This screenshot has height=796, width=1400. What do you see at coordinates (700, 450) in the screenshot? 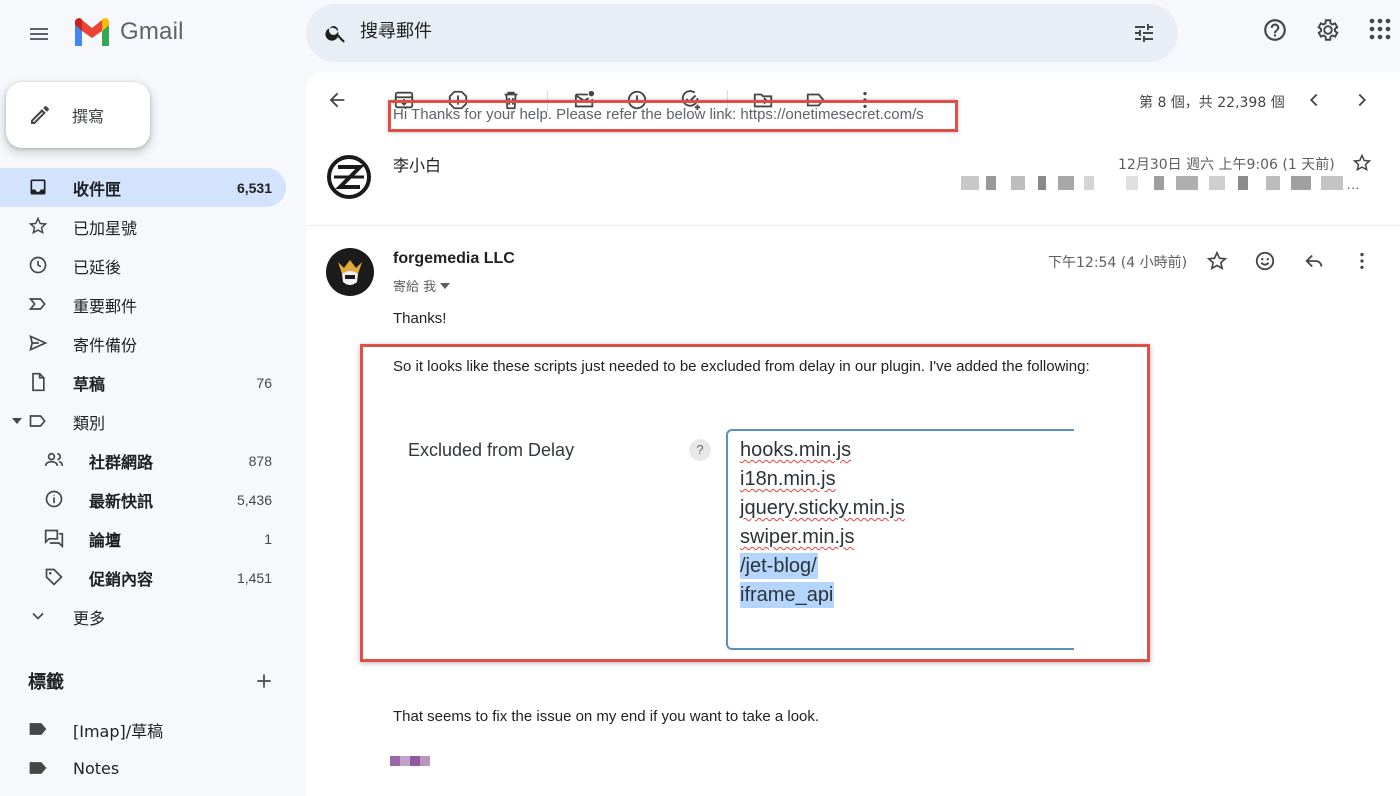
I see `help-tooltip-icon: ?` at bounding box center [700, 450].